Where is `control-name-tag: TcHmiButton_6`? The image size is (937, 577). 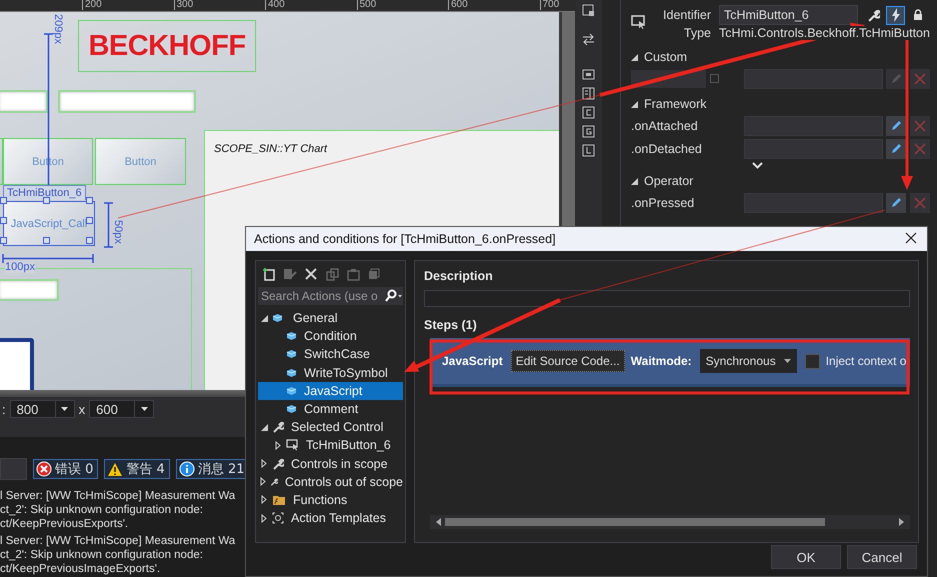 control-name-tag: TcHmiButton_6 is located at coordinates (44, 192).